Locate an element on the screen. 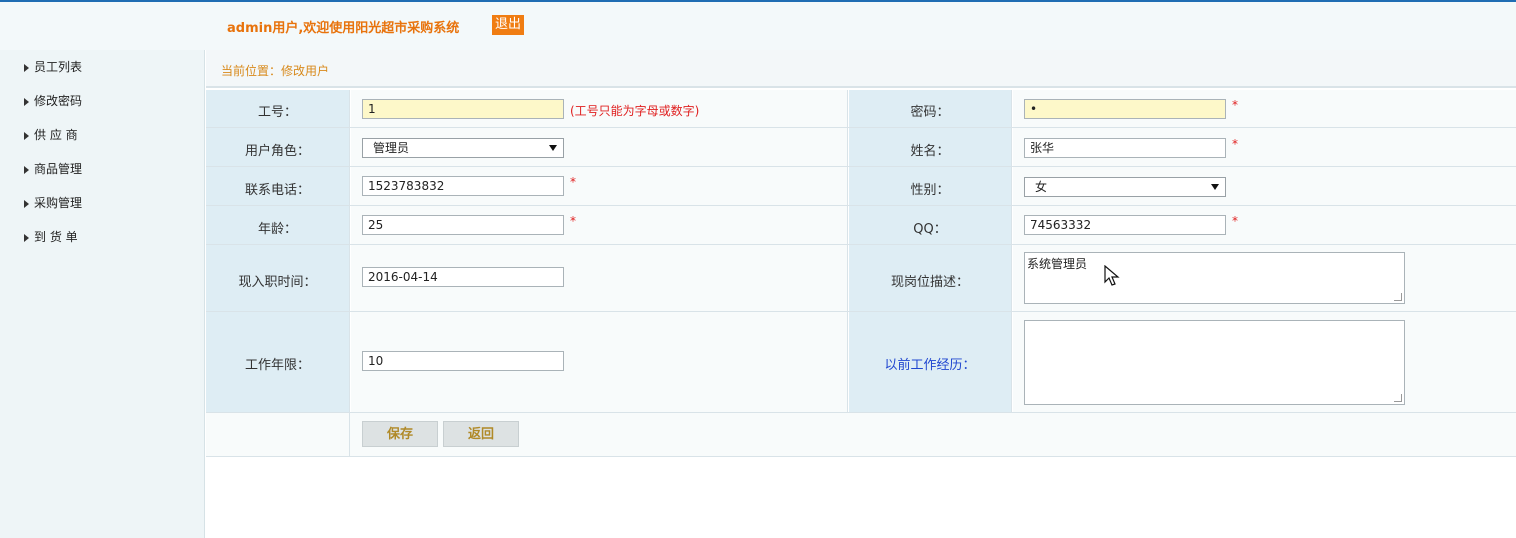 This screenshot has width=1516, height=538. form-row: 工号： 1 (工号只能为字母或数字) 密码： • * is located at coordinates (861, 109).